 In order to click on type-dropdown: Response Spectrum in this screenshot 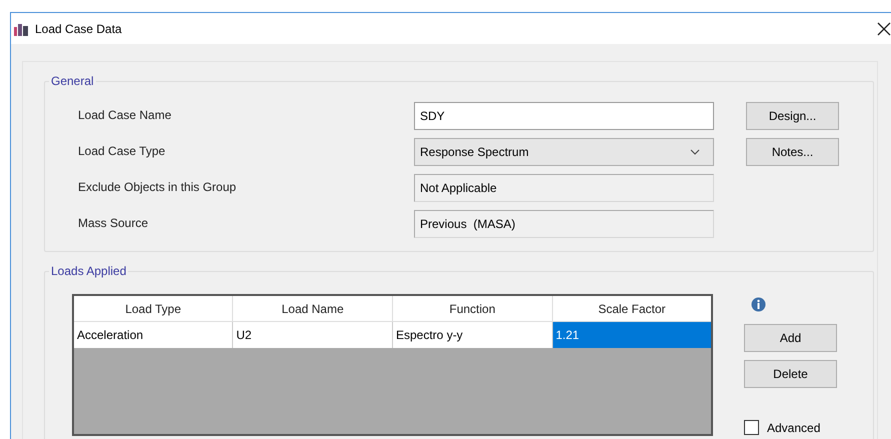, I will do `click(564, 152)`.